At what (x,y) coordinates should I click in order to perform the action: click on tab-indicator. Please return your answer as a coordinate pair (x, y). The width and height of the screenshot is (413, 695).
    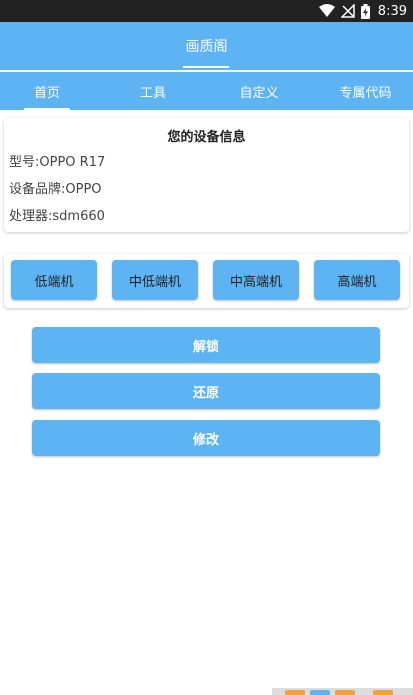
    Looking at the image, I should click on (47, 109).